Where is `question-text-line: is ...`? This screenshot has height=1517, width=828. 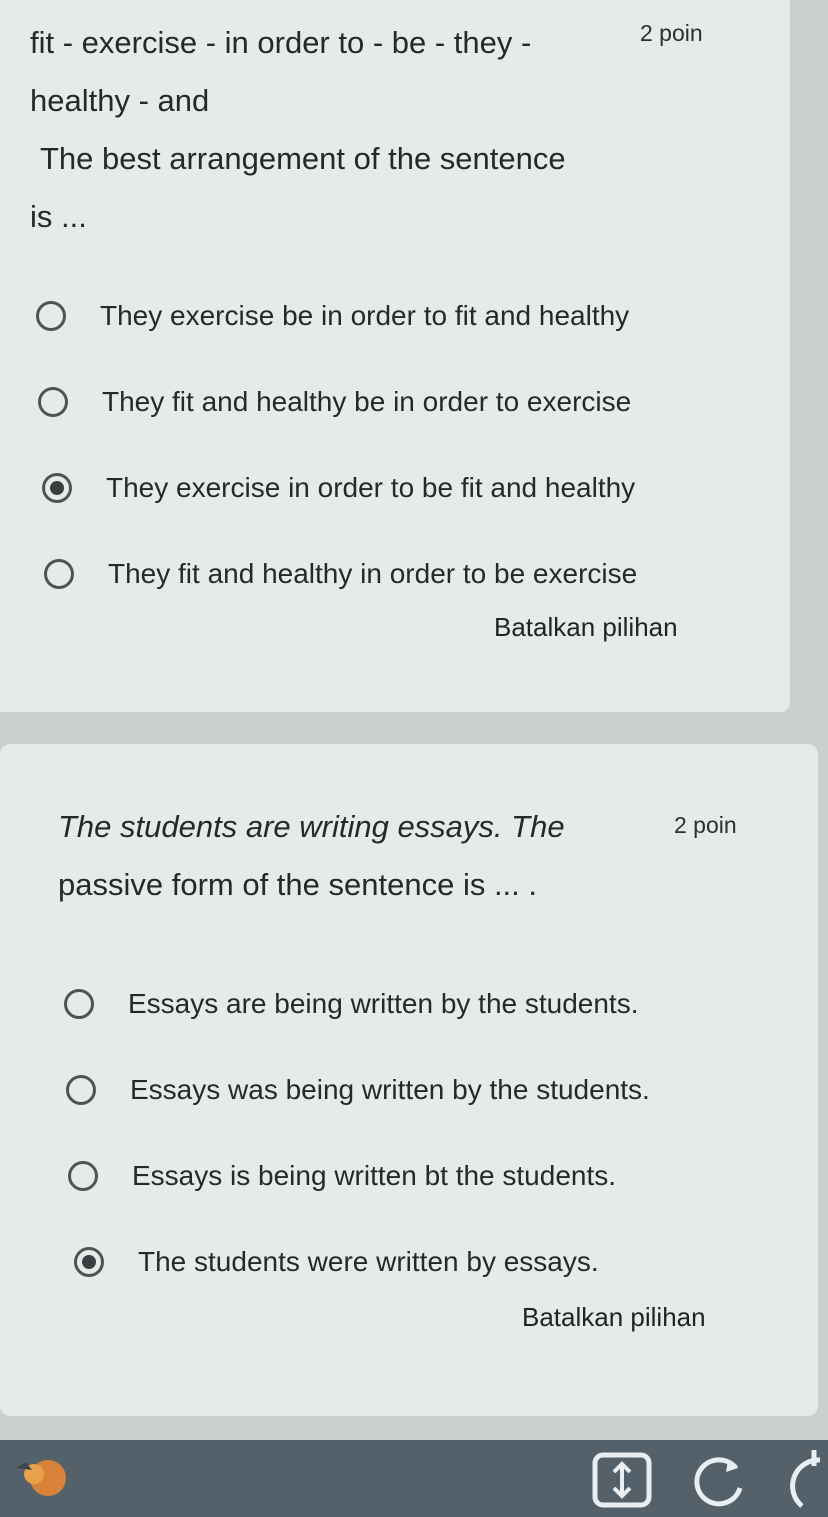
question-text-line: is ... is located at coordinates (58, 216).